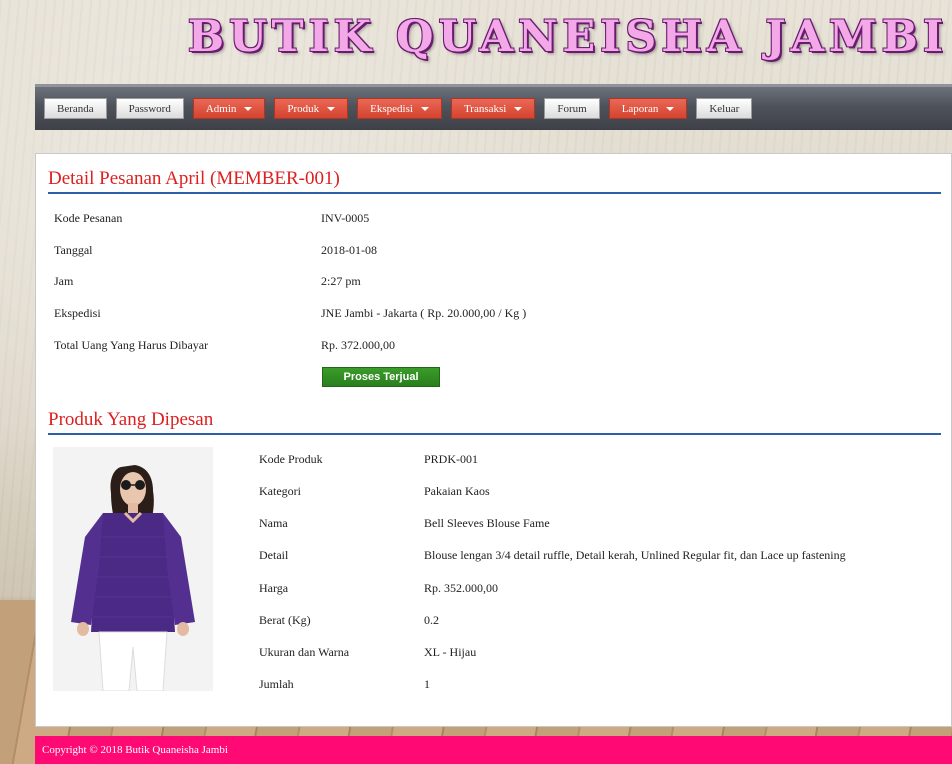  Describe the element at coordinates (273, 523) in the screenshot. I see `product-field-label: Nama` at that location.